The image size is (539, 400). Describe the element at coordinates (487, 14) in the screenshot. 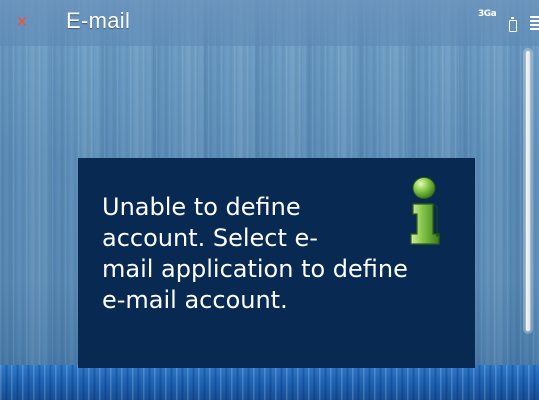

I see `network-indicator: 3Ga` at that location.